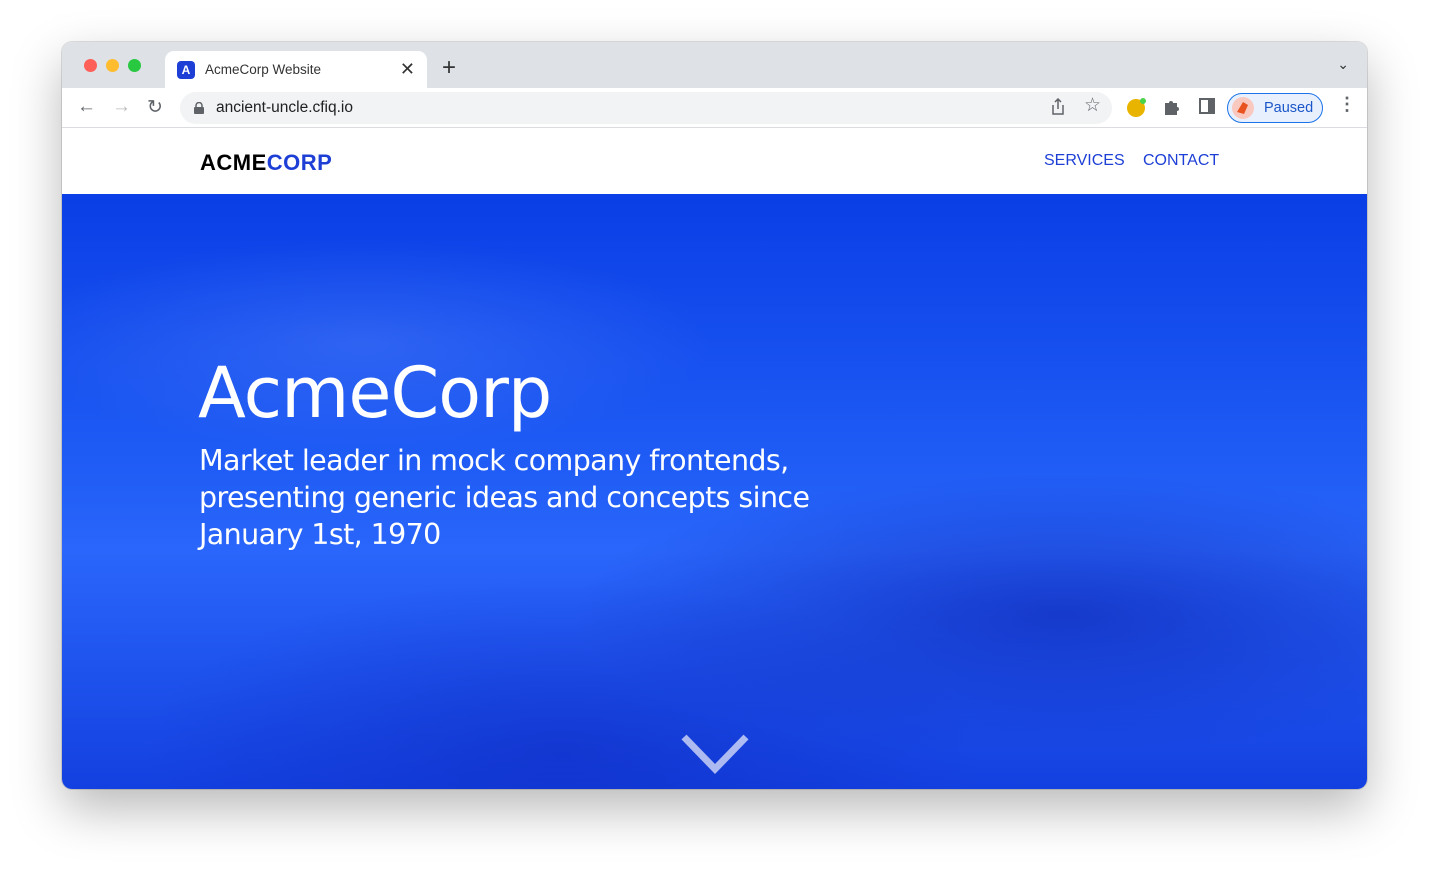  Describe the element at coordinates (299, 162) in the screenshot. I see `logo-corp: CORP` at that location.